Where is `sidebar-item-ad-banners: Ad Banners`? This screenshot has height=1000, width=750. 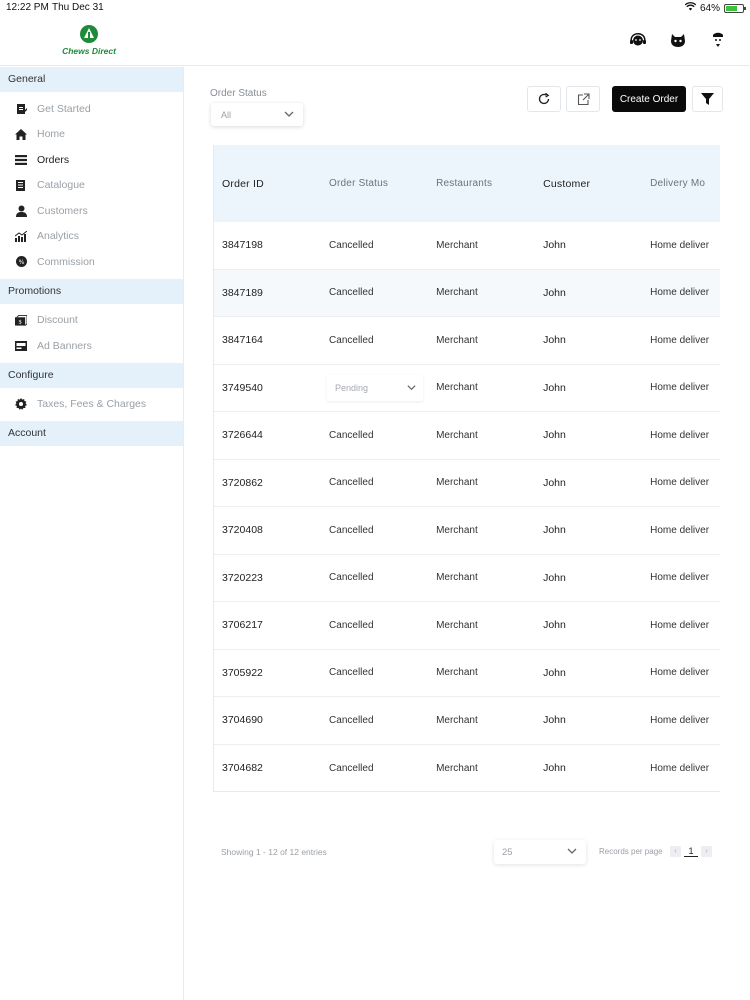 sidebar-item-ad-banners: Ad Banners is located at coordinates (91, 346).